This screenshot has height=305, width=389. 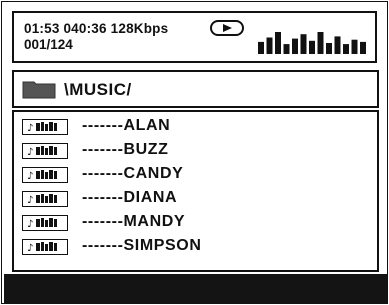 I want to click on list-item: ♪ -------BUZZ, so click(x=192, y=152).